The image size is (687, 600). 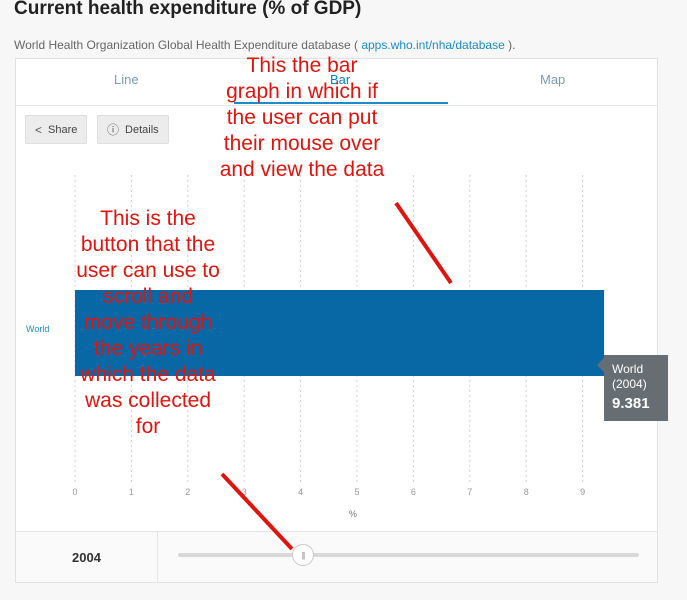 I want to click on annotation-line: was collected, so click(x=148, y=400).